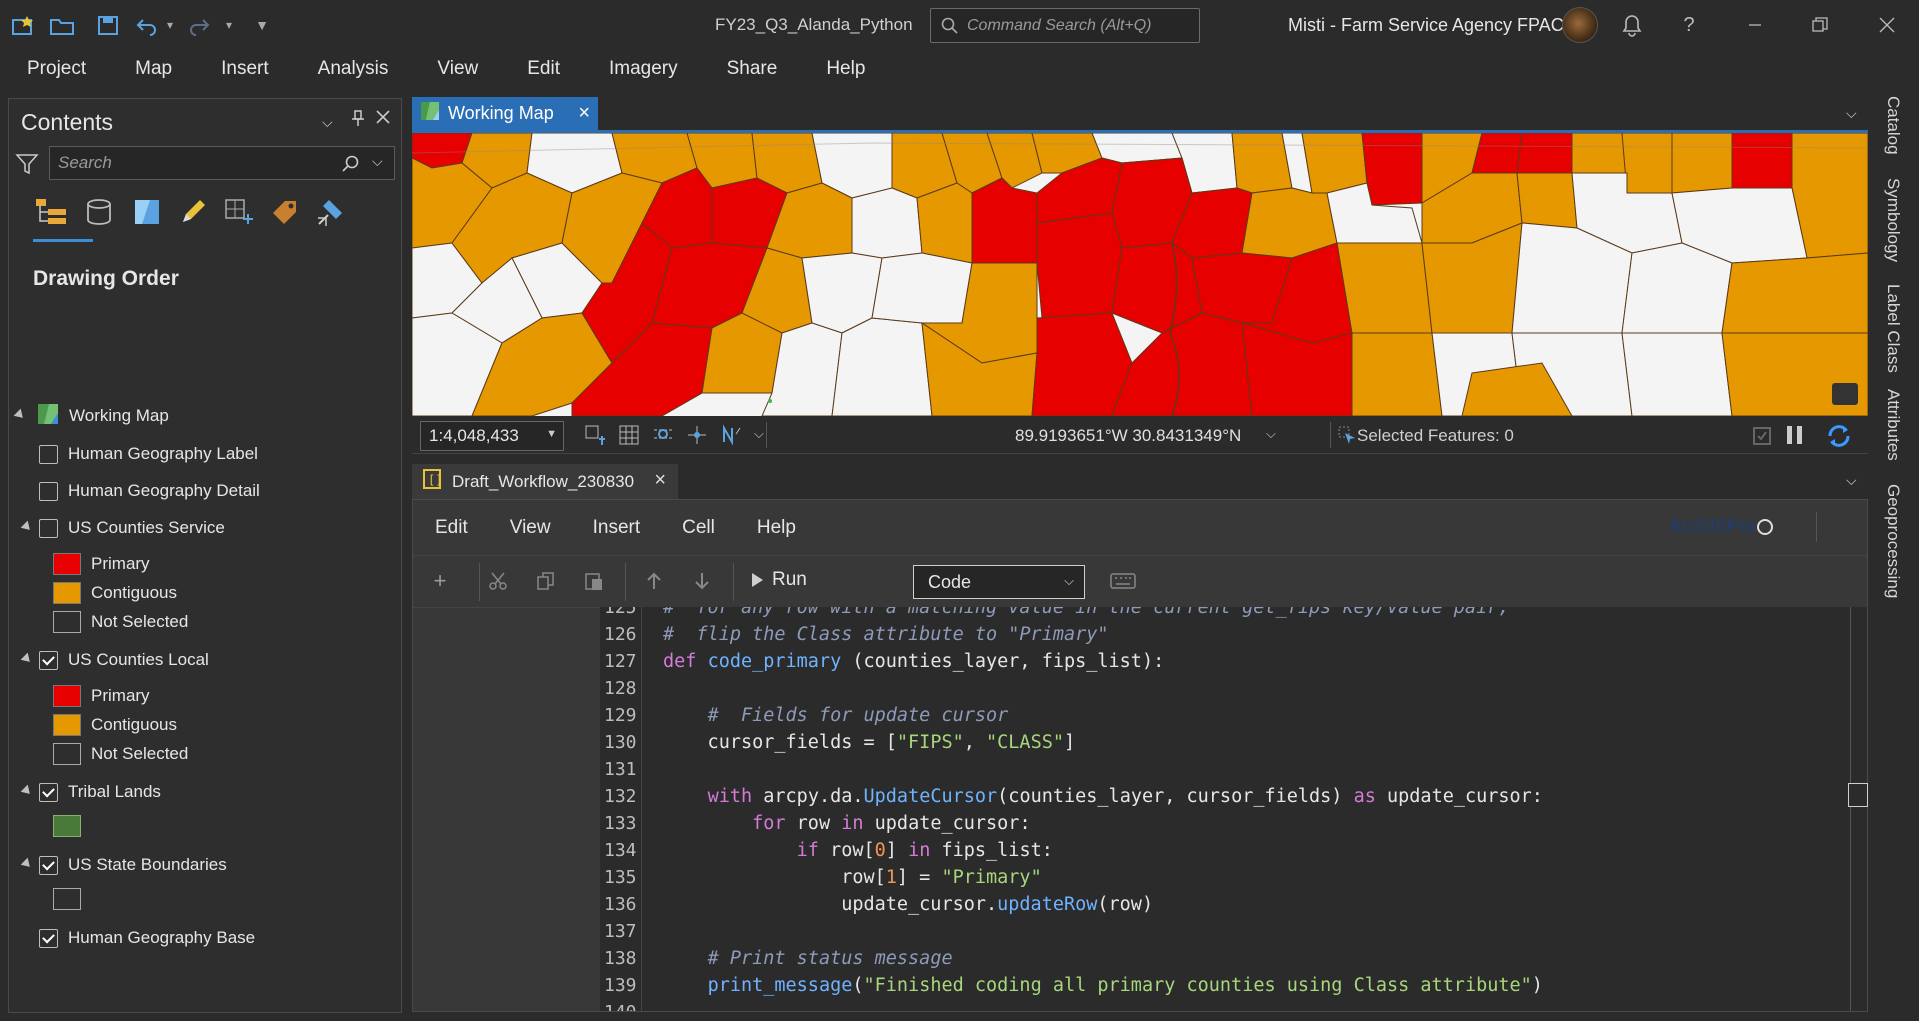 The image size is (1919, 1021). What do you see at coordinates (1893, 425) in the screenshot?
I see `dock-tab-attributes: Attributes` at bounding box center [1893, 425].